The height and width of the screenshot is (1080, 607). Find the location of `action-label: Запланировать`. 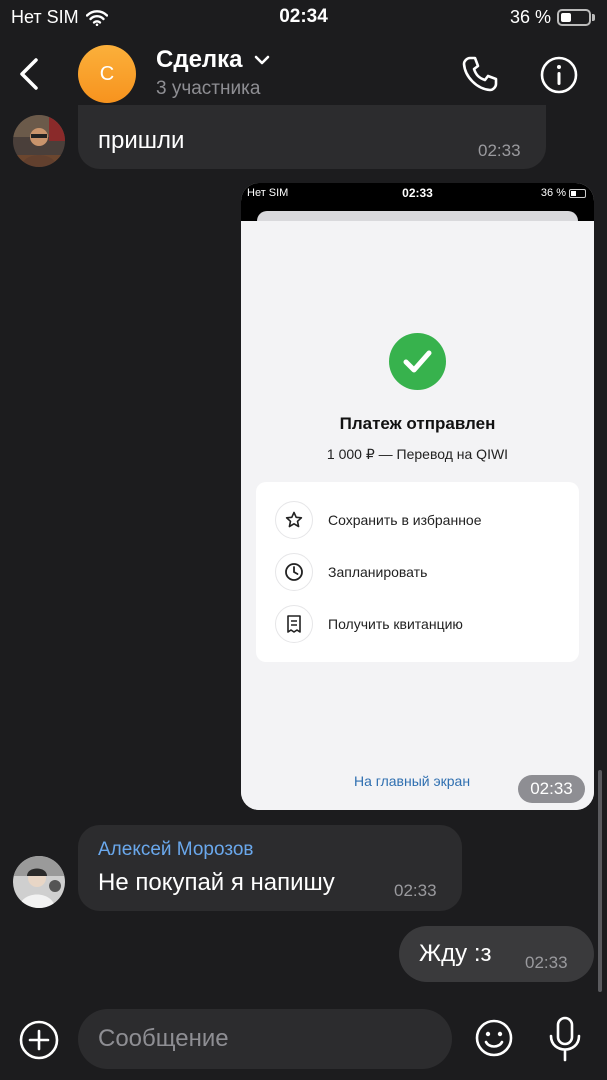

action-label: Запланировать is located at coordinates (378, 572).